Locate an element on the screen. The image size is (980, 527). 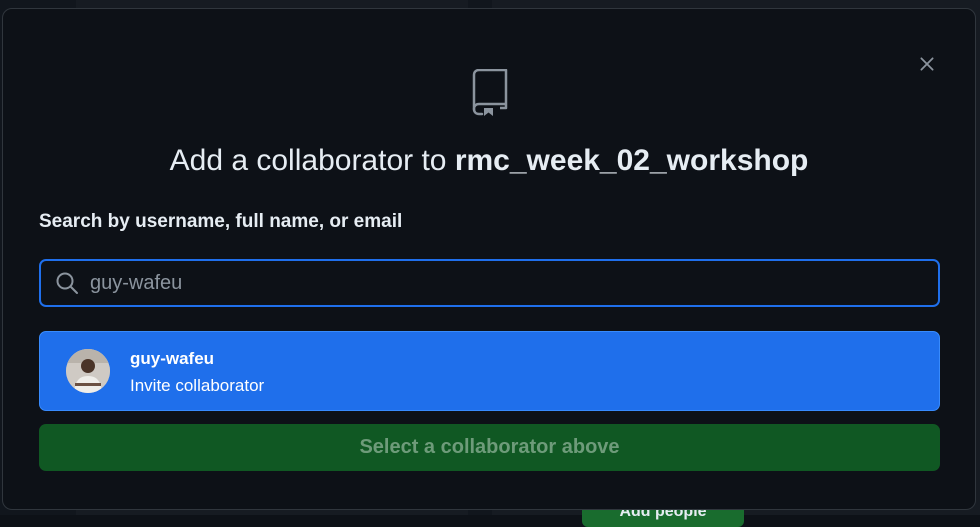
close-icon is located at coordinates (927, 64).